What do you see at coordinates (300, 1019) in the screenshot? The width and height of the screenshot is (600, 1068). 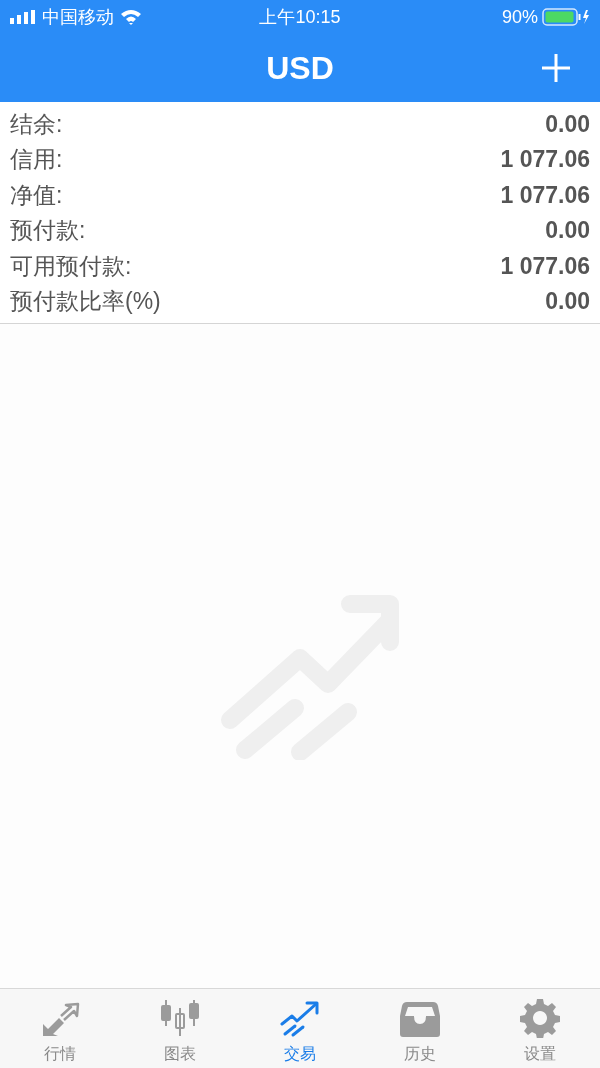 I see `trend-arrow-icon` at bounding box center [300, 1019].